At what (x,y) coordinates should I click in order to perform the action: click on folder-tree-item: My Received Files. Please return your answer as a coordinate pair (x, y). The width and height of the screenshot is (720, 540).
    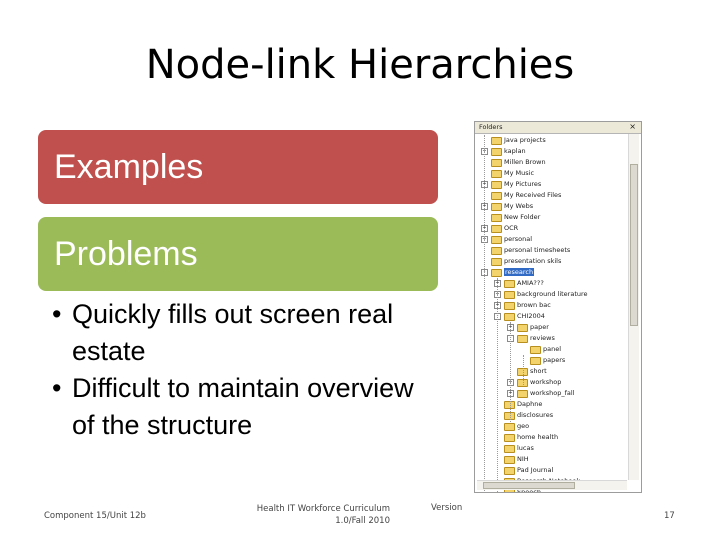
    Looking at the image, I should click on (551, 195).